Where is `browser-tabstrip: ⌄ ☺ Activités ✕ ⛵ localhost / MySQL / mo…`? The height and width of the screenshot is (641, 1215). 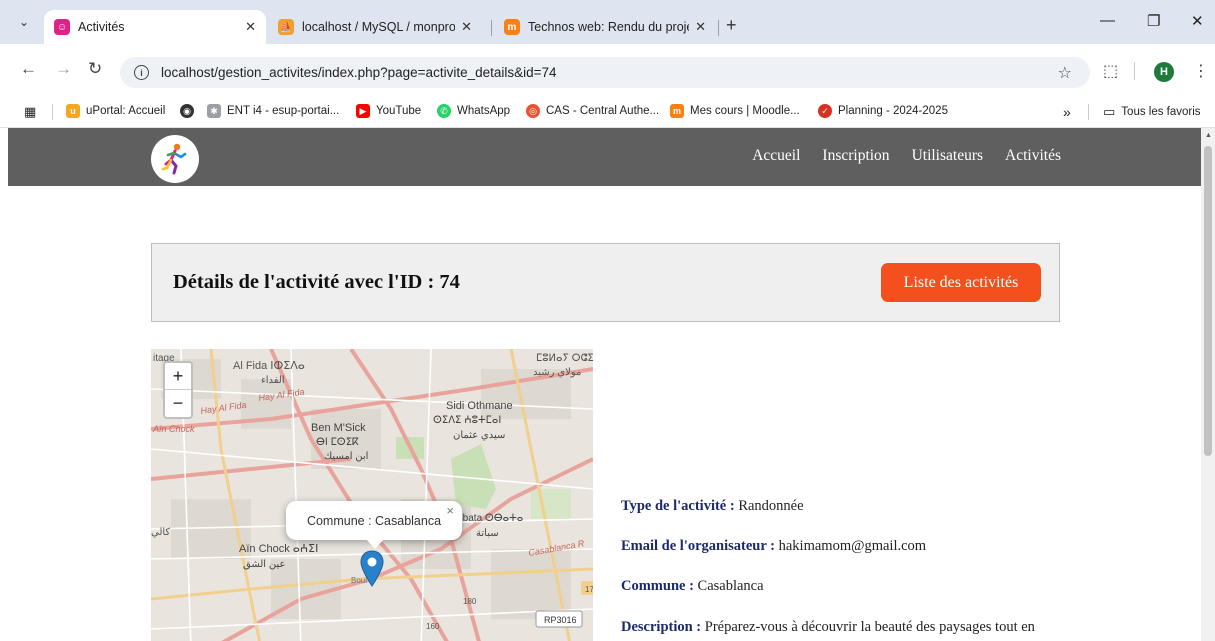 browser-tabstrip: ⌄ ☺ Activités ✕ ⛵ localhost / MySQL / mo… is located at coordinates (607, 22).